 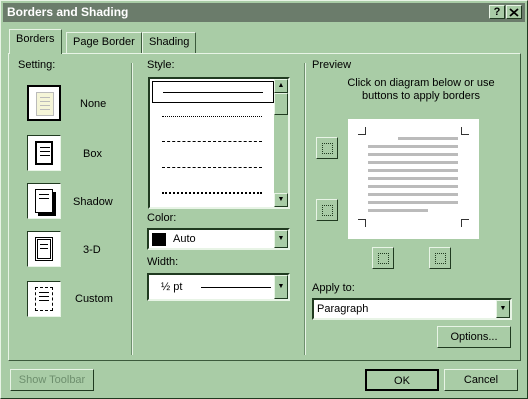 I want to click on scroll-up-button: ▲, so click(x=281, y=86).